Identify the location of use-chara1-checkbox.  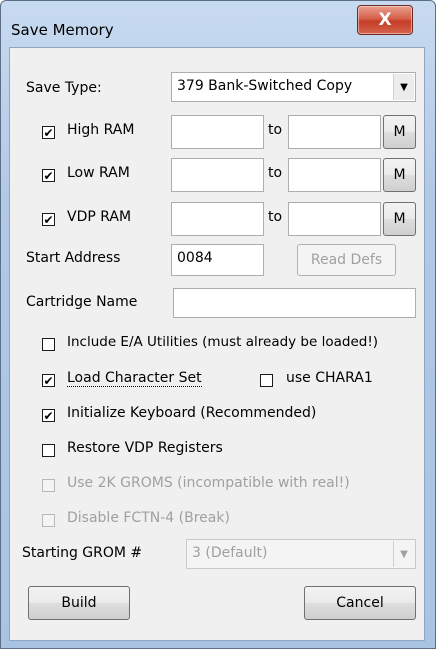
(266, 380).